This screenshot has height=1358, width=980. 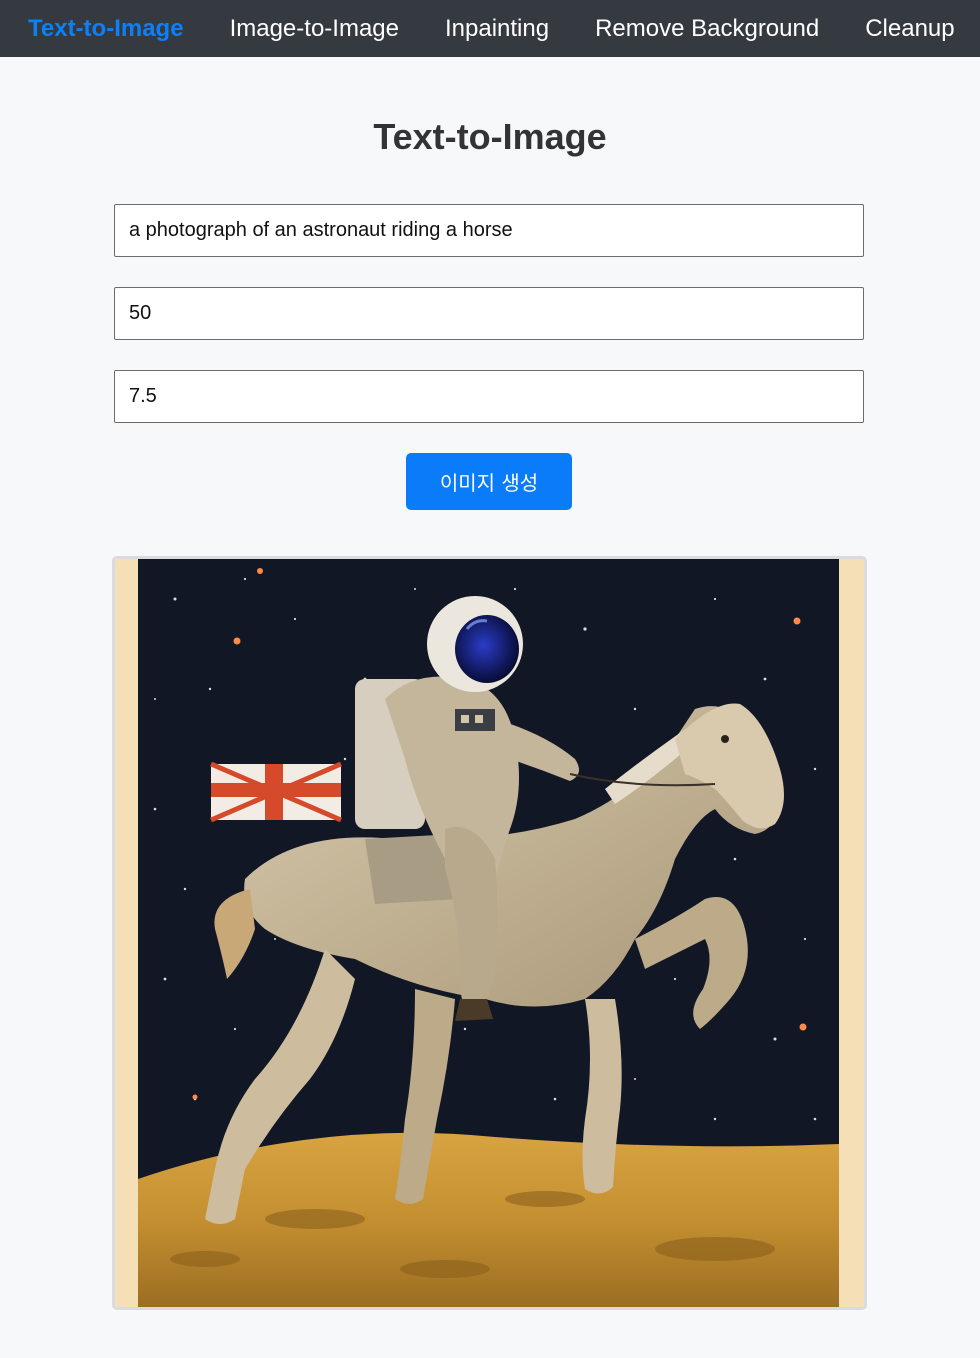 I want to click on nav-image-to-image: Image-to-Image, so click(x=314, y=29).